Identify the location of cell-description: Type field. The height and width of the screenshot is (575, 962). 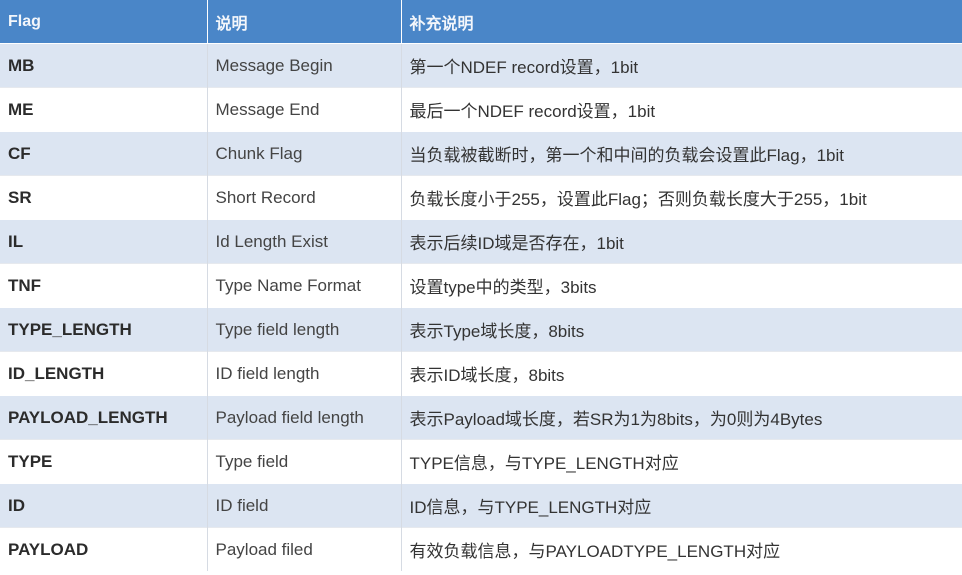
(304, 461).